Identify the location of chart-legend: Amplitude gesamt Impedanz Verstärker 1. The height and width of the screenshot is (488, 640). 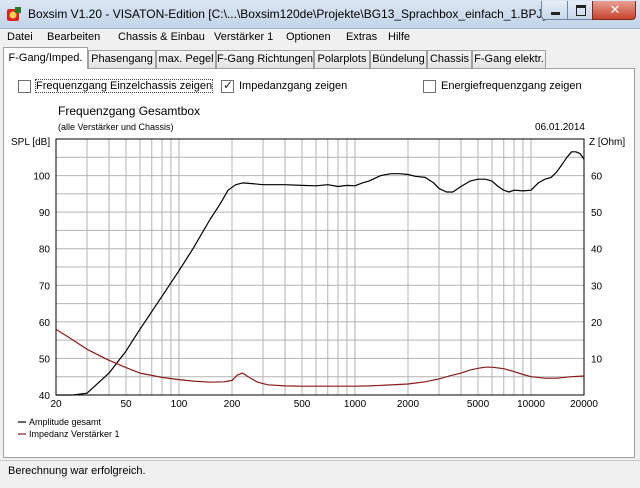
(69, 428).